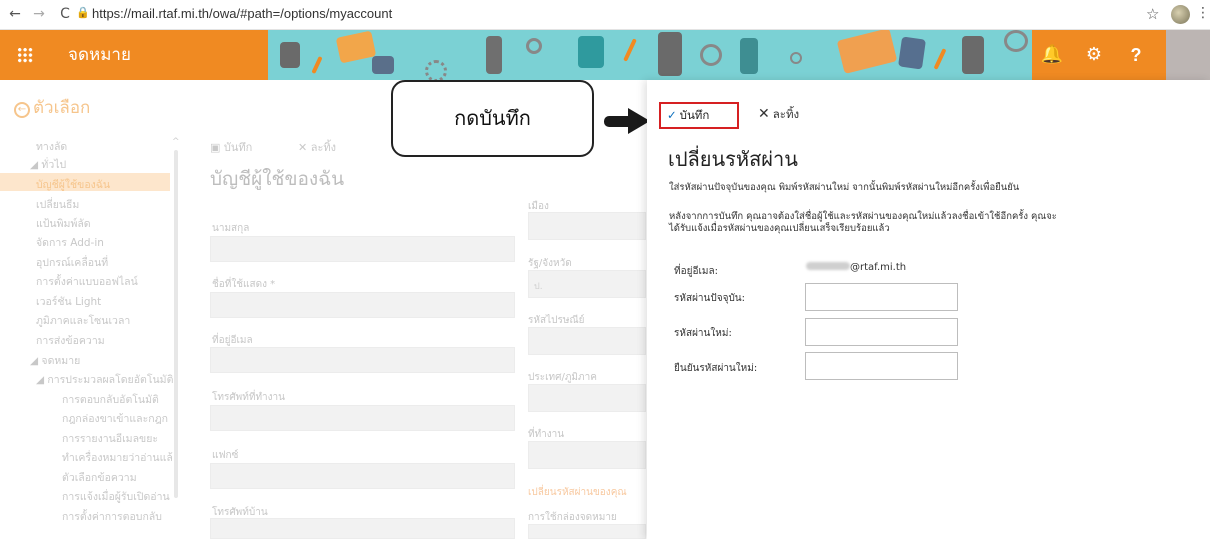 The height and width of the screenshot is (539, 1210). What do you see at coordinates (70, 340) in the screenshot?
I see `nav-messaging: การส่งข้อความ` at bounding box center [70, 340].